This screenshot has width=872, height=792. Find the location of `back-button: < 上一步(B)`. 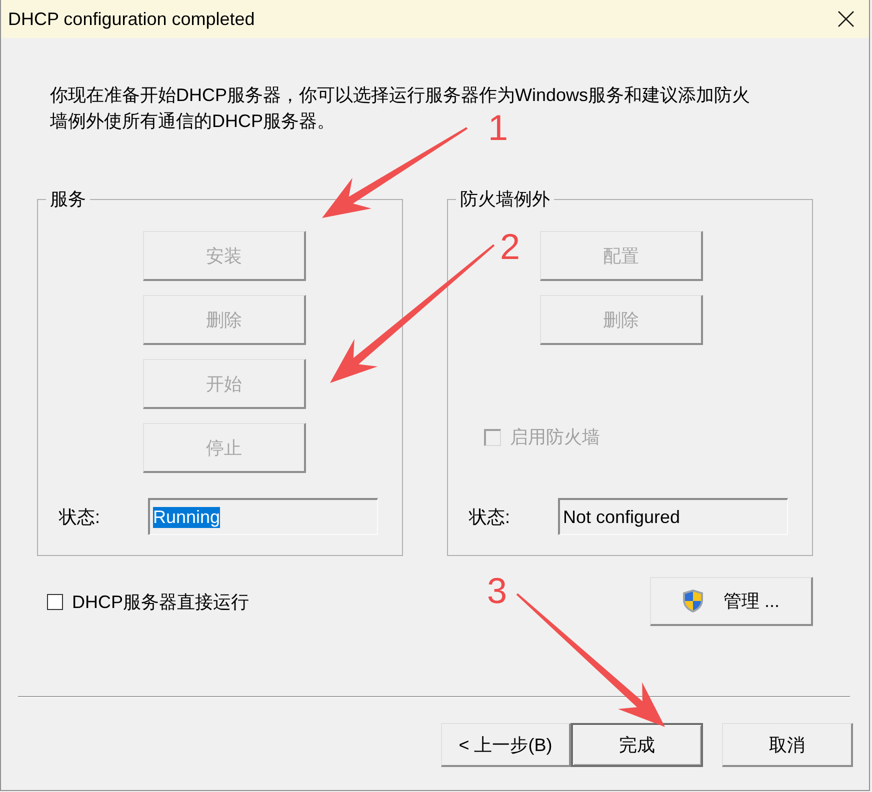

back-button: < 上一步(B) is located at coordinates (506, 745).